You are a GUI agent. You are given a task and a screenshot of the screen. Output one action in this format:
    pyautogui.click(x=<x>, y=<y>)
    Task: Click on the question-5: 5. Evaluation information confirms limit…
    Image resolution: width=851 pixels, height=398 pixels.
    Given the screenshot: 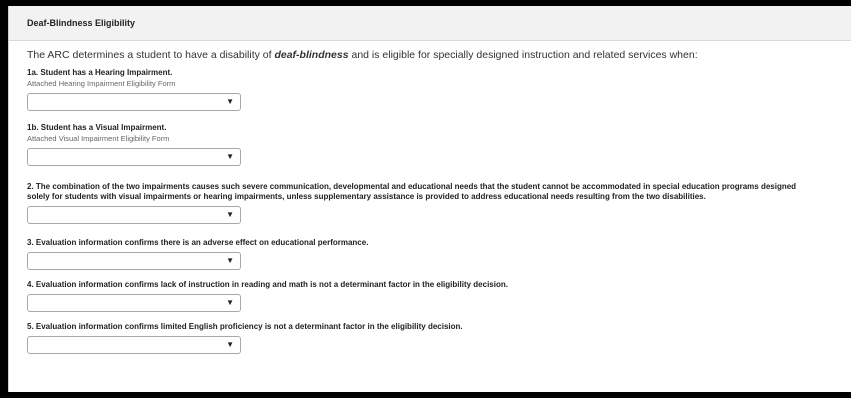 What is the action you would take?
    pyautogui.click(x=439, y=342)
    